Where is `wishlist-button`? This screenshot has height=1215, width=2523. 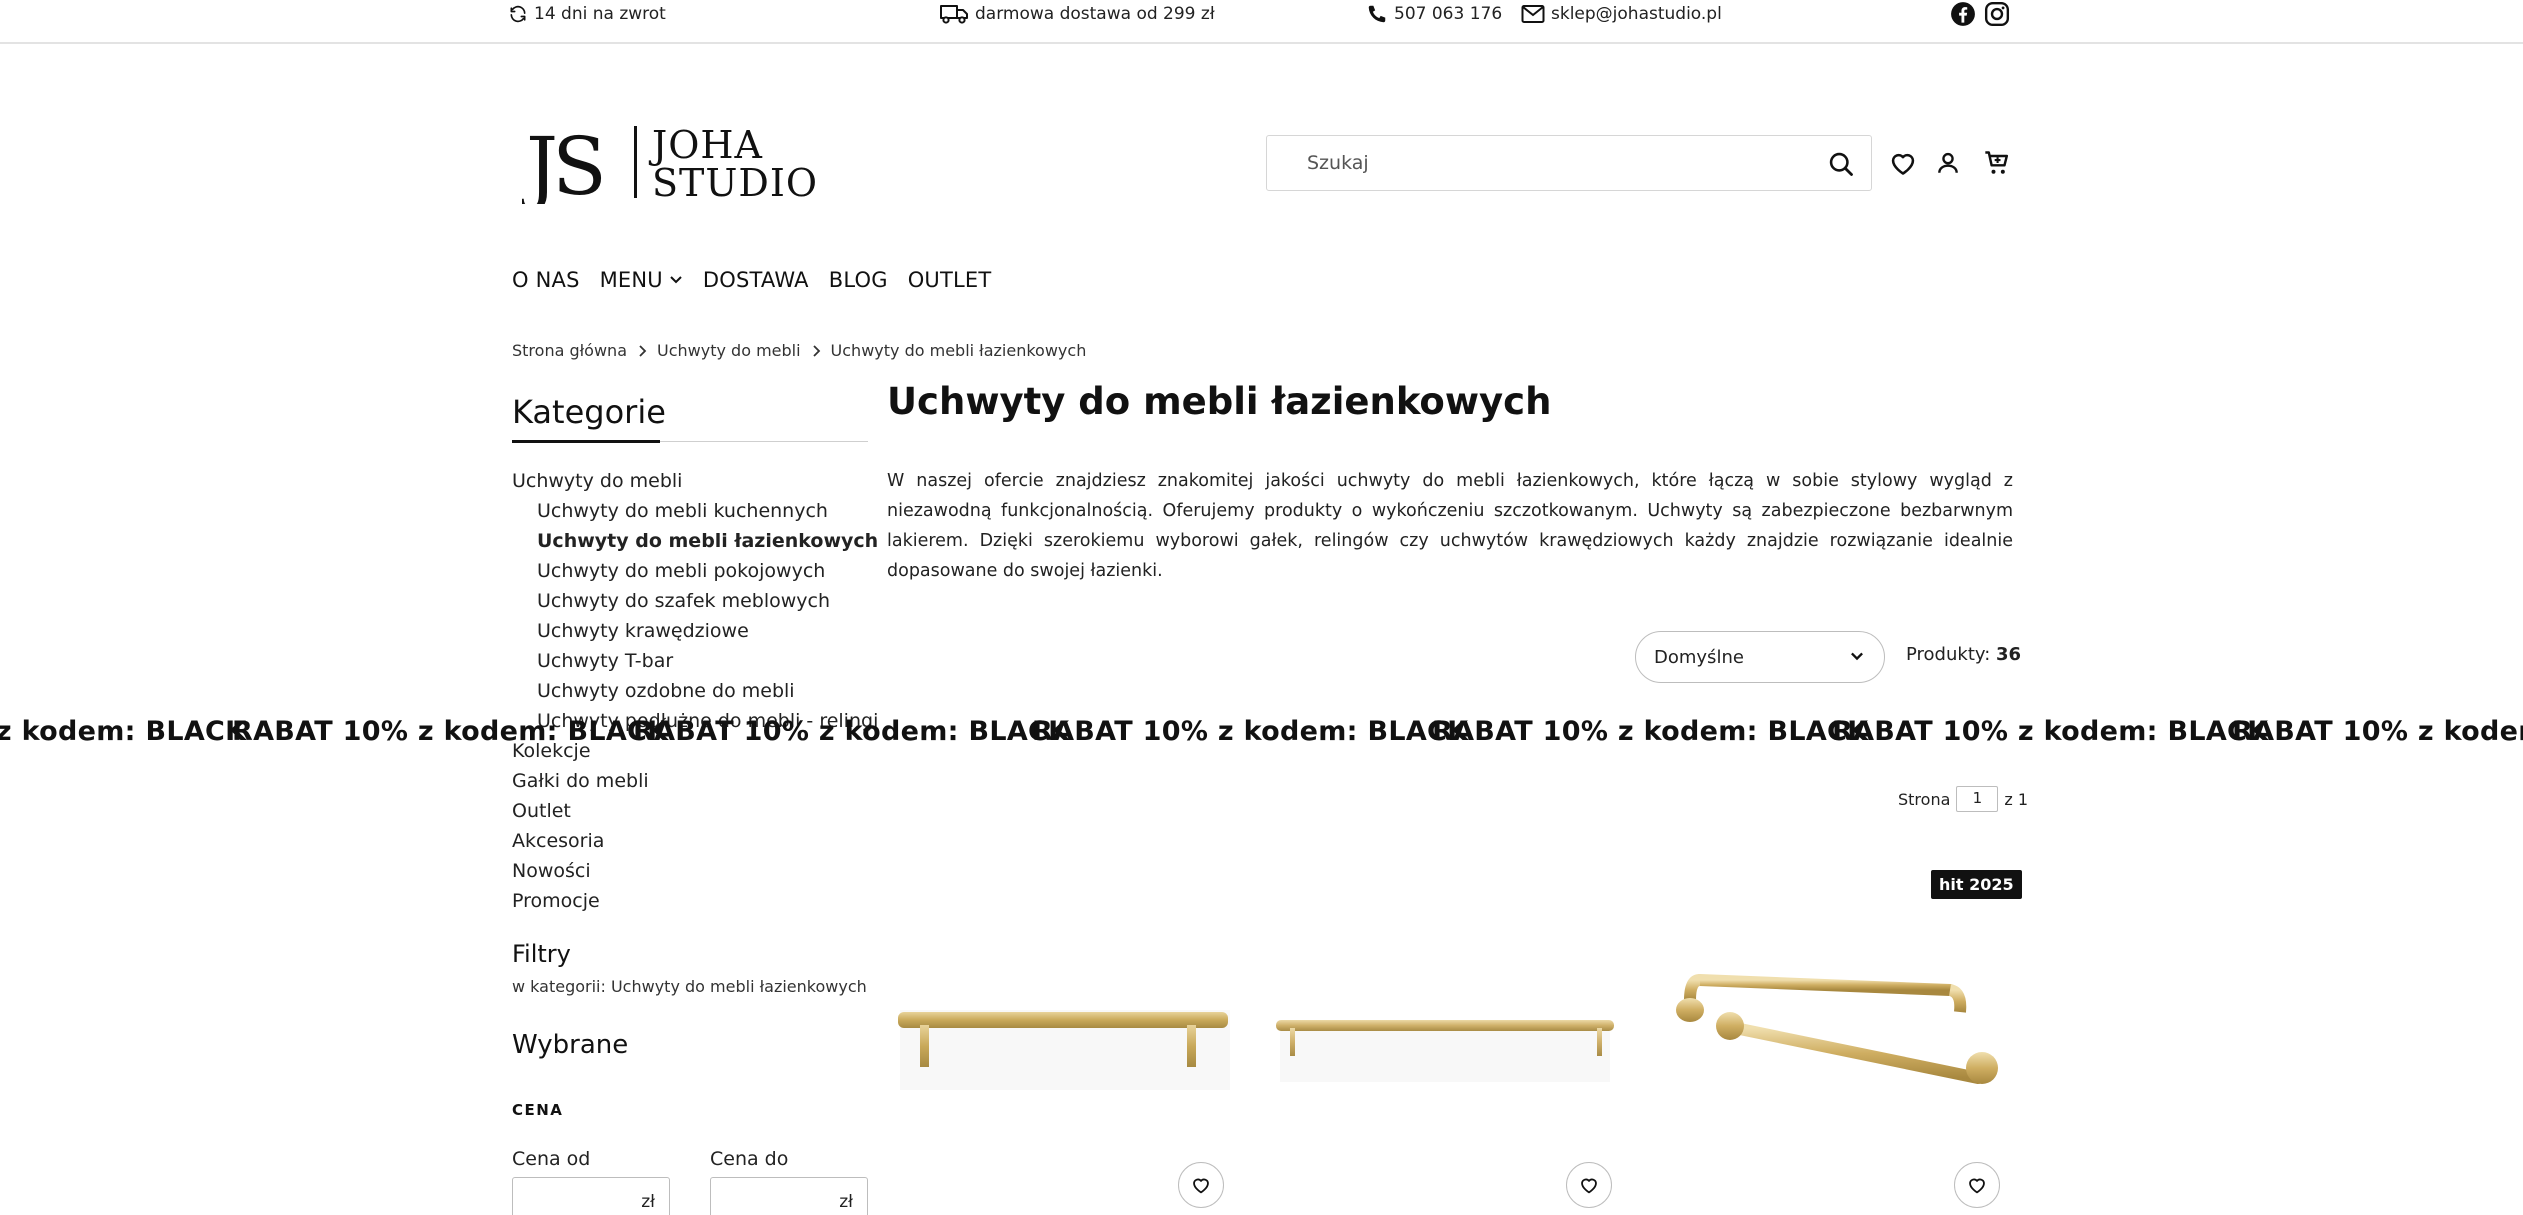
wishlist-button is located at coordinates (1903, 163).